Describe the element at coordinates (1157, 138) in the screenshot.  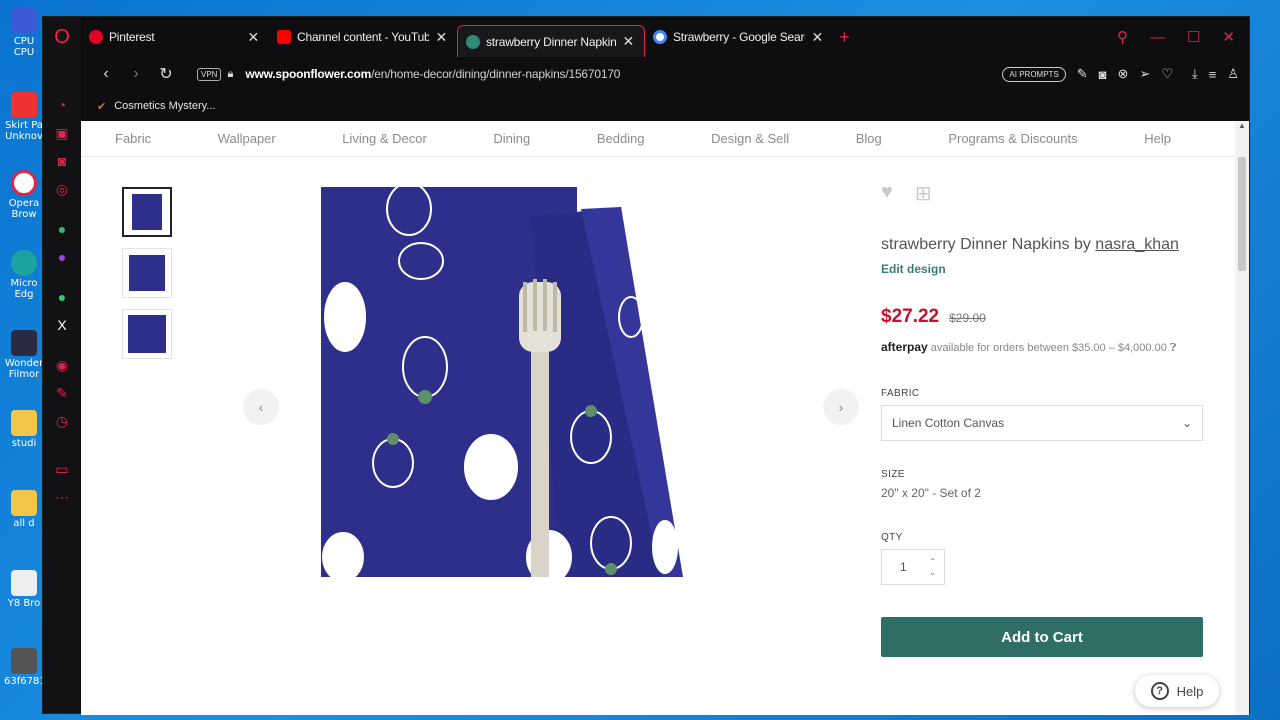
I see `nav-help: Help` at that location.